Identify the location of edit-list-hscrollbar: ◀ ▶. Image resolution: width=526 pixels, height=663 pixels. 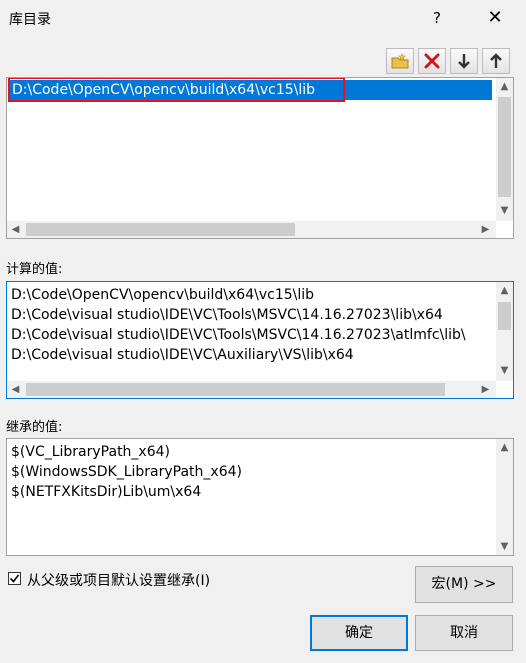
(251, 229).